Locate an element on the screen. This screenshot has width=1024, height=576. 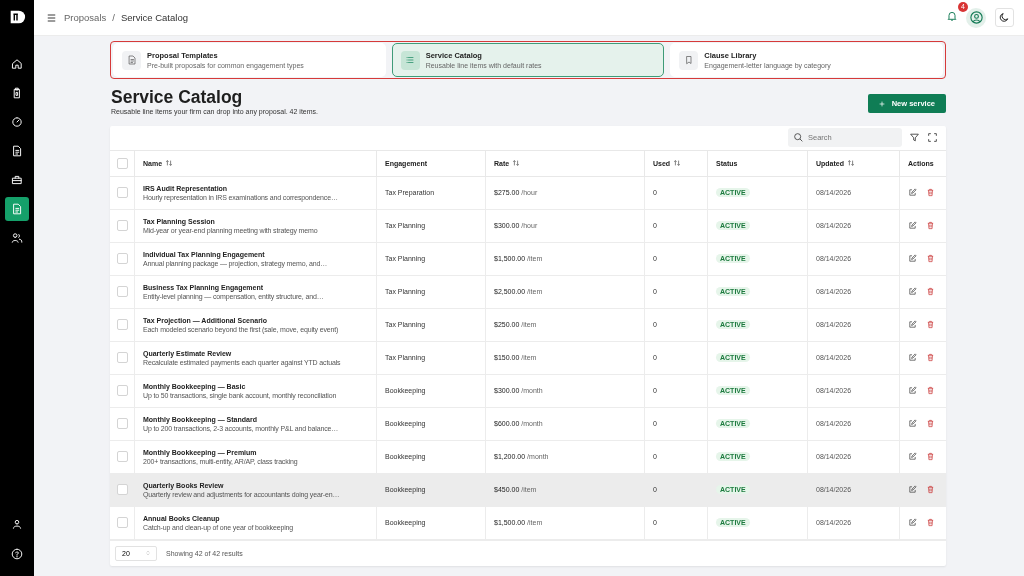
bookmark-icon is located at coordinates (689, 60).